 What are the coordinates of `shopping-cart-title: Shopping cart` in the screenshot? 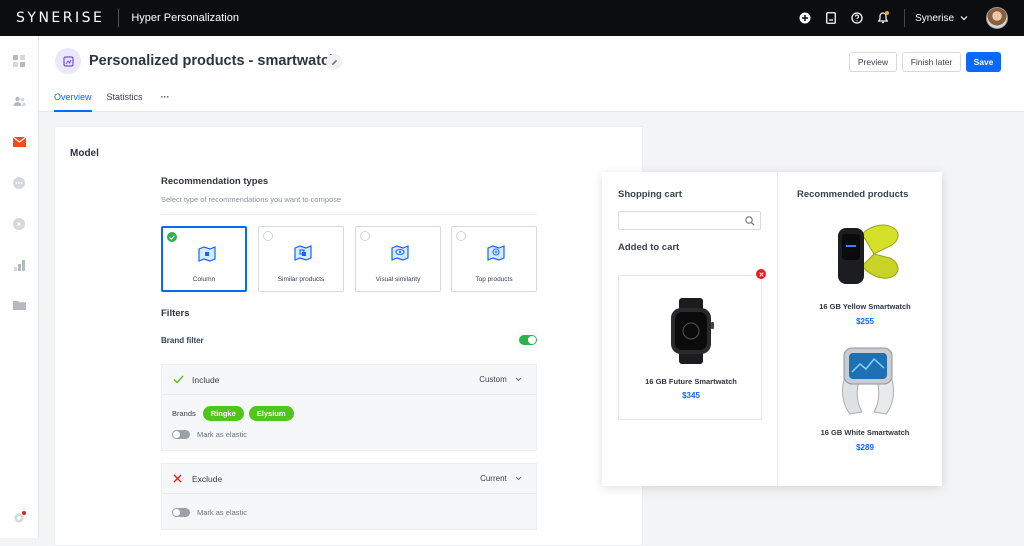 It's located at (650, 194).